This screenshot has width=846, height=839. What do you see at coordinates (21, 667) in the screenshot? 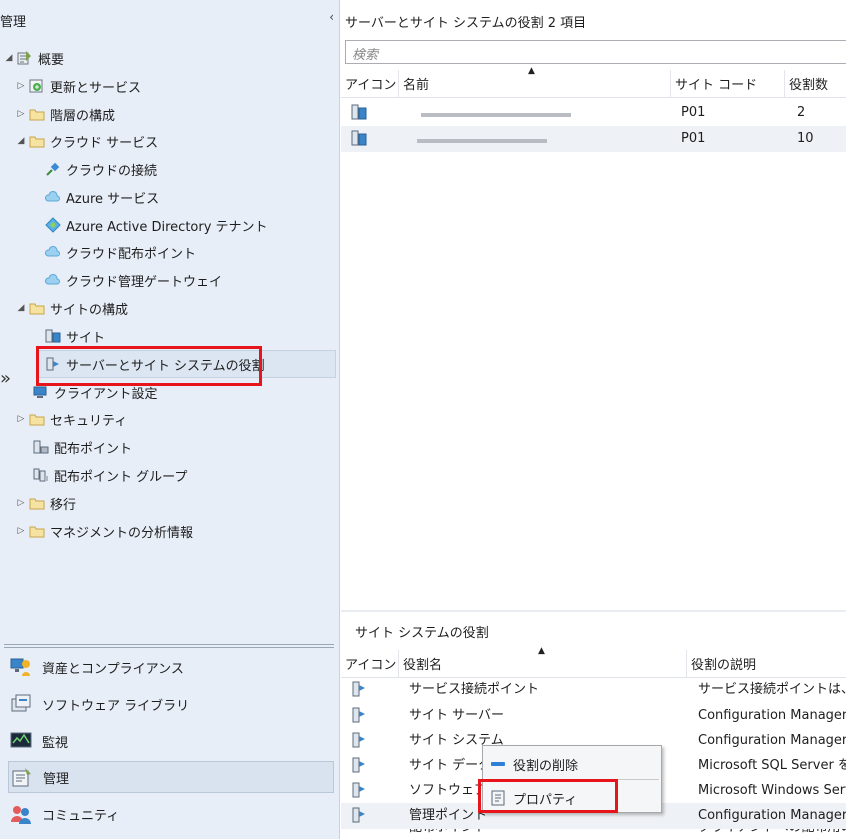
I see `assets-icon` at bounding box center [21, 667].